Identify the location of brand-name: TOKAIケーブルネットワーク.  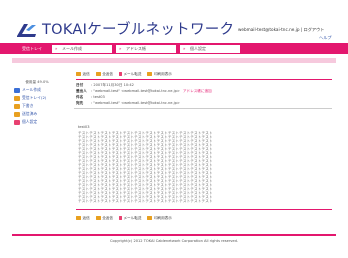
(138, 30).